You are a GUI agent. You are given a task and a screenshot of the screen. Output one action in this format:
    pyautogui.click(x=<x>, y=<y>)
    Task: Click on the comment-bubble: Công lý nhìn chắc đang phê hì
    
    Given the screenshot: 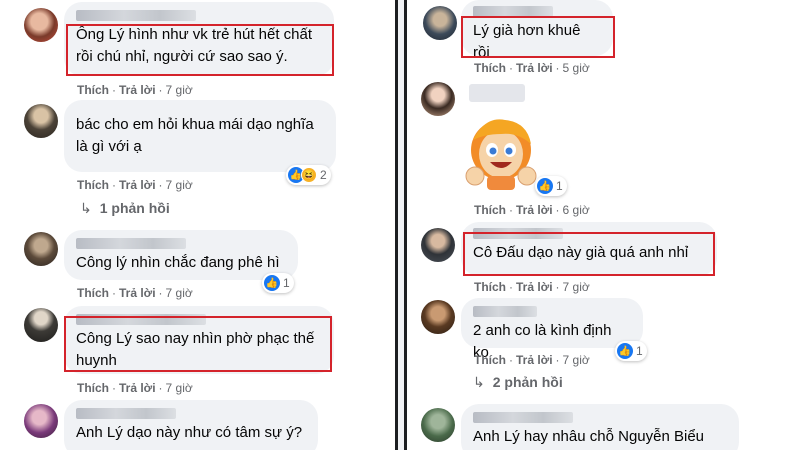 What is the action you would take?
    pyautogui.click(x=181, y=255)
    